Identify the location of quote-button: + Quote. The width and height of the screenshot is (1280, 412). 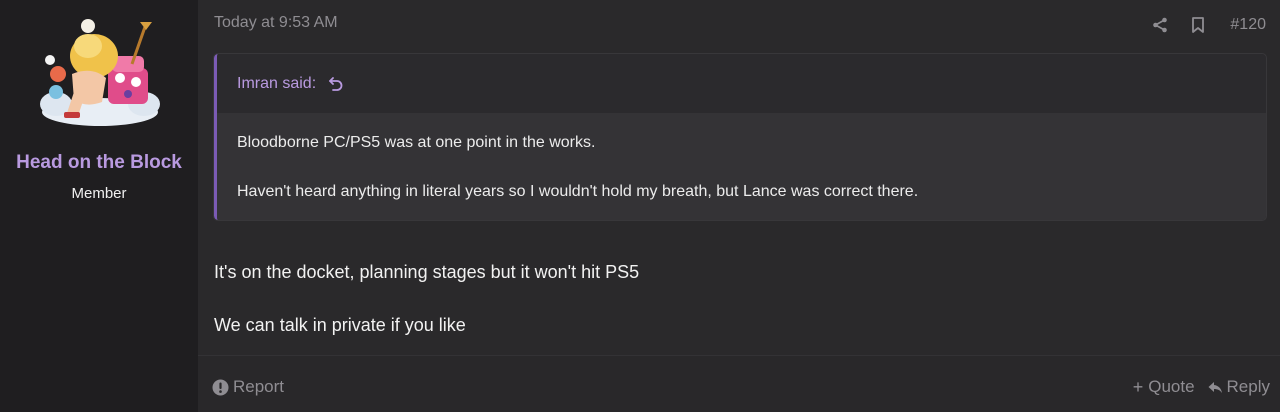
(1164, 387).